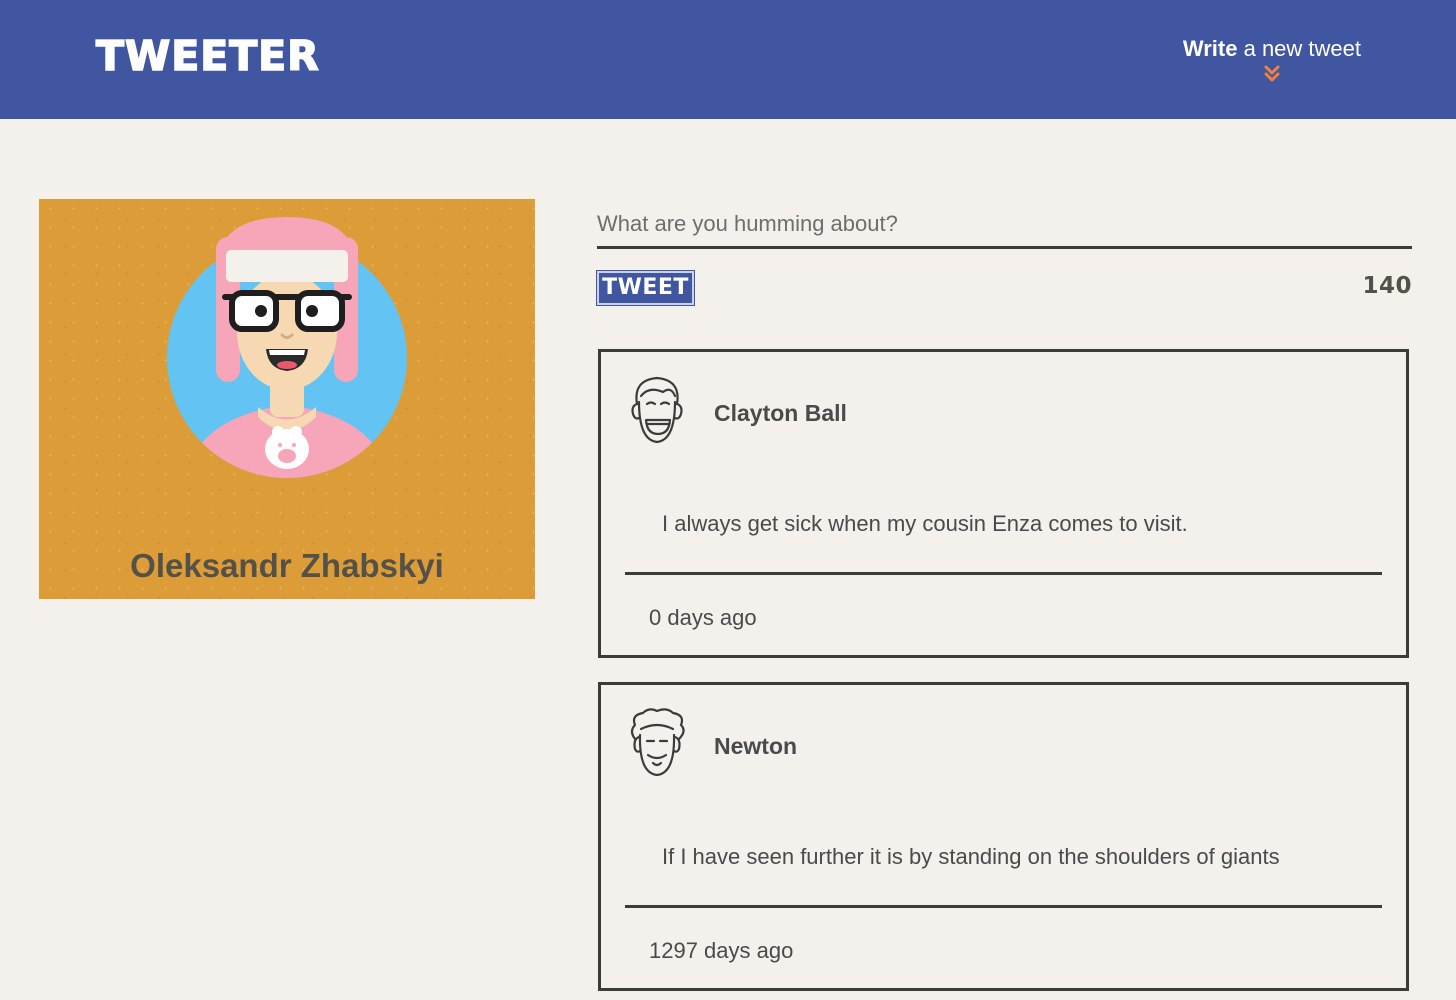  Describe the element at coordinates (657, 742) in the screenshot. I see `curly-hair-face-icon` at that location.